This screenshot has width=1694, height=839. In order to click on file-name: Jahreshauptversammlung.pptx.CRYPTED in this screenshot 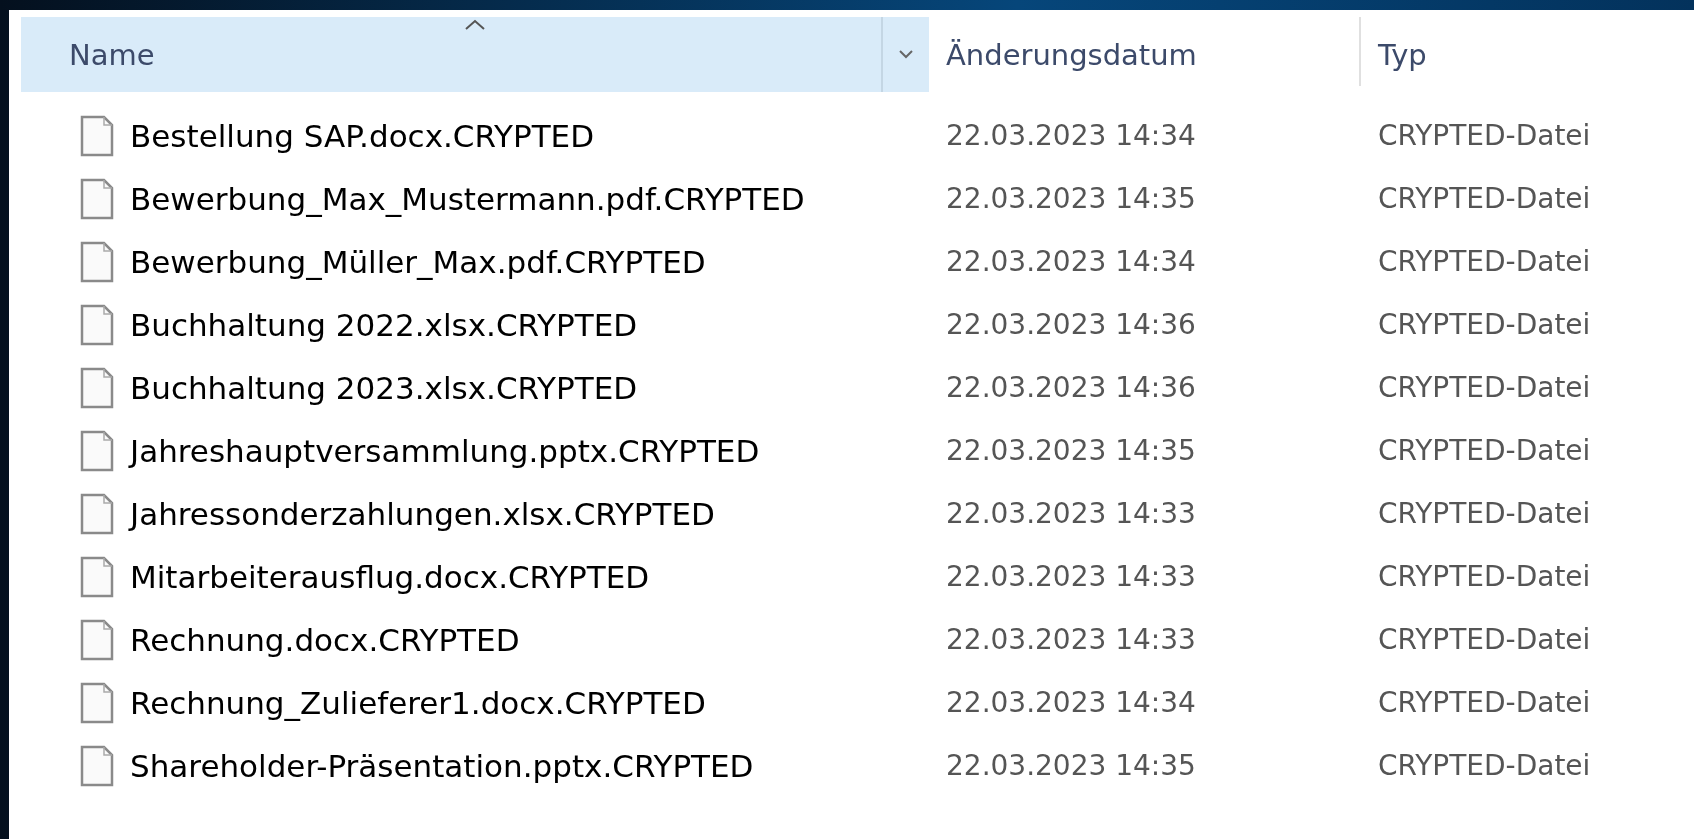, I will do `click(445, 450)`.